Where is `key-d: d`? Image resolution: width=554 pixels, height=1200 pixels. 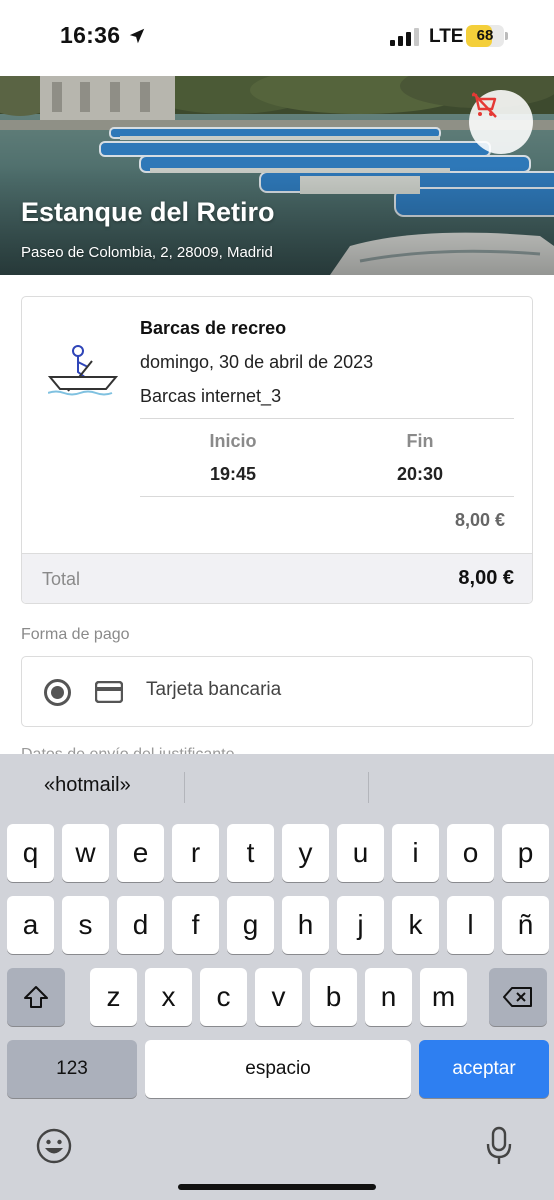 key-d: d is located at coordinates (140, 925).